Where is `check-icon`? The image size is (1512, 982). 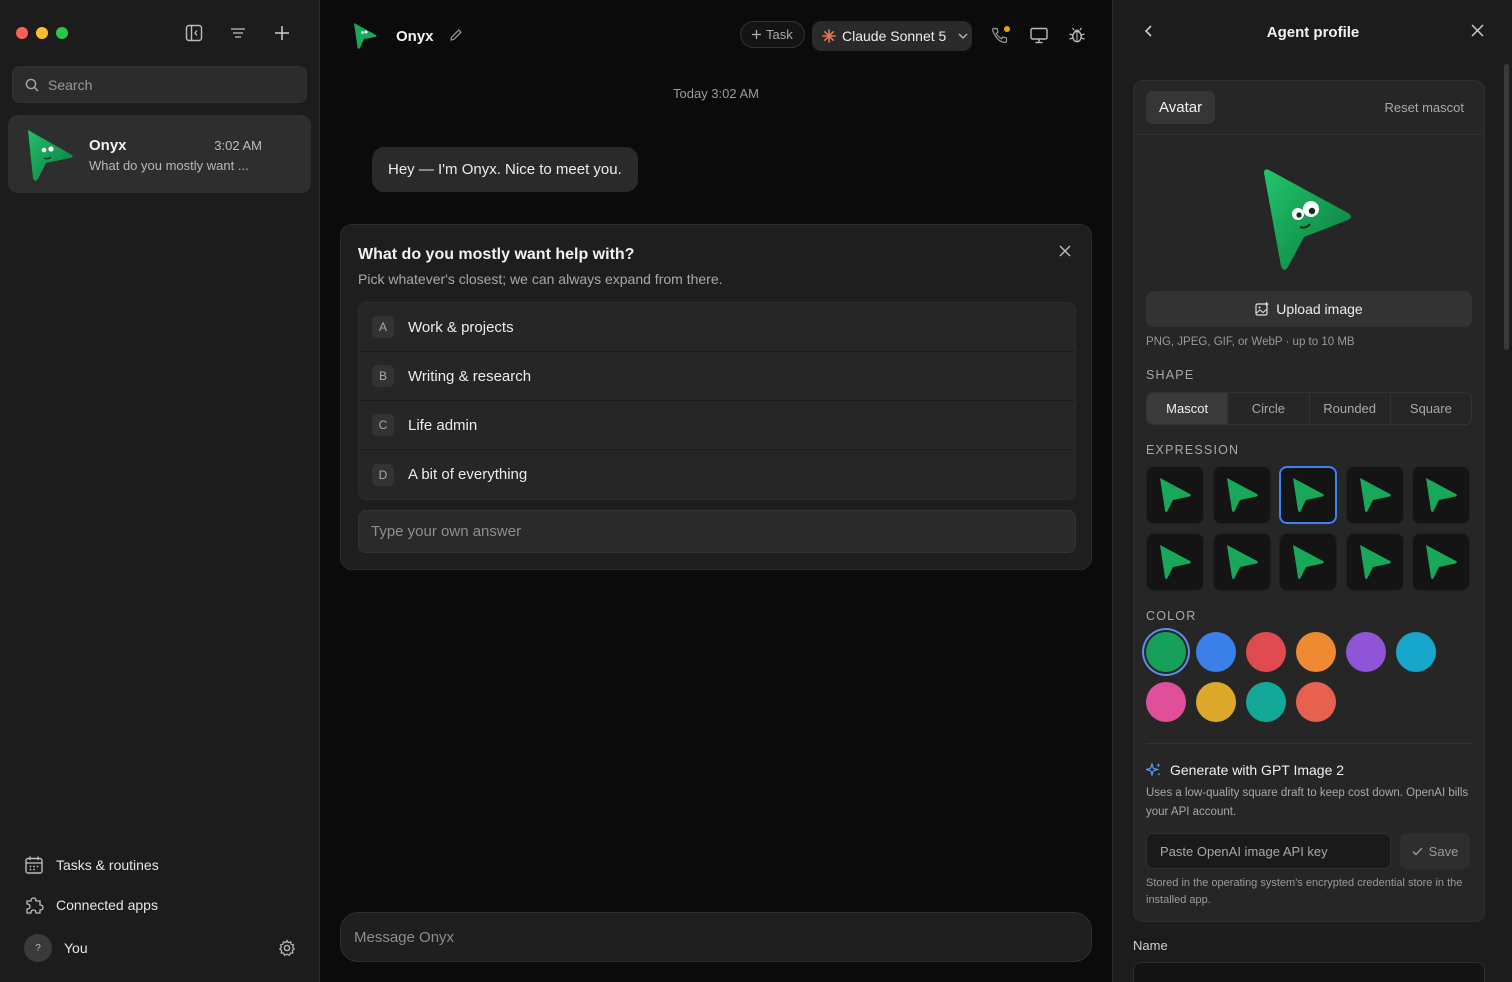
check-icon is located at coordinates (1417, 851).